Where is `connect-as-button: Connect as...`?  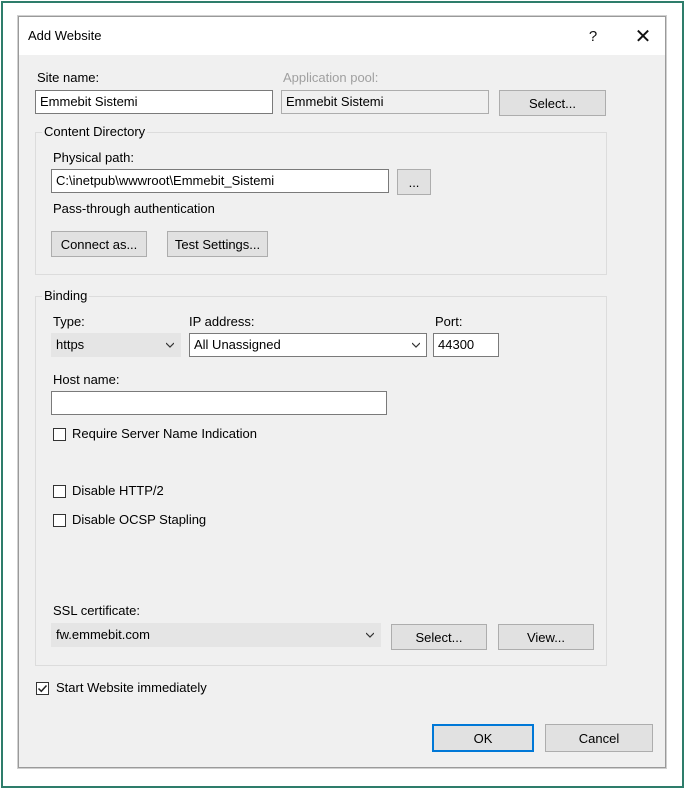
connect-as-button: Connect as... is located at coordinates (99, 244).